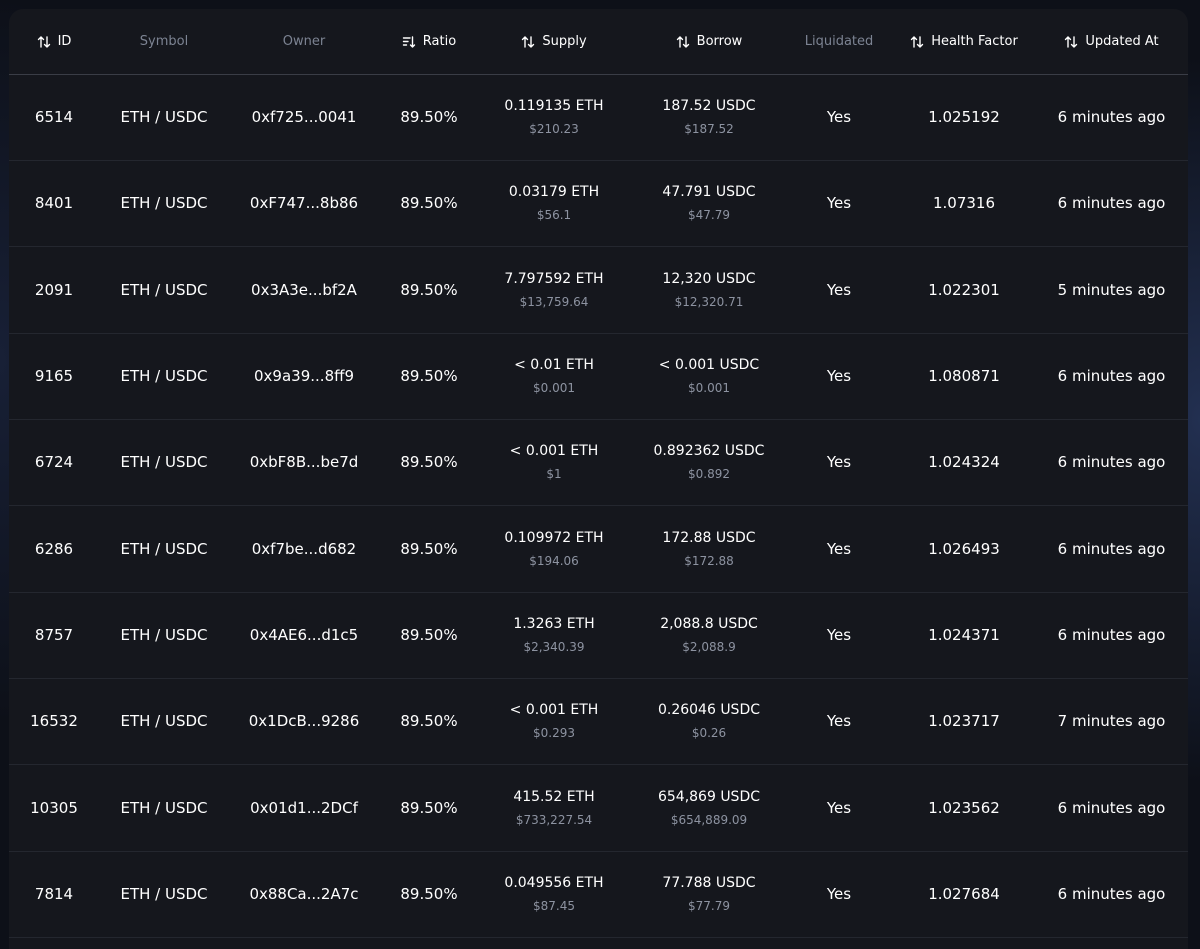 The image size is (1200, 949). I want to click on column-header-label: Symbol, so click(164, 41).